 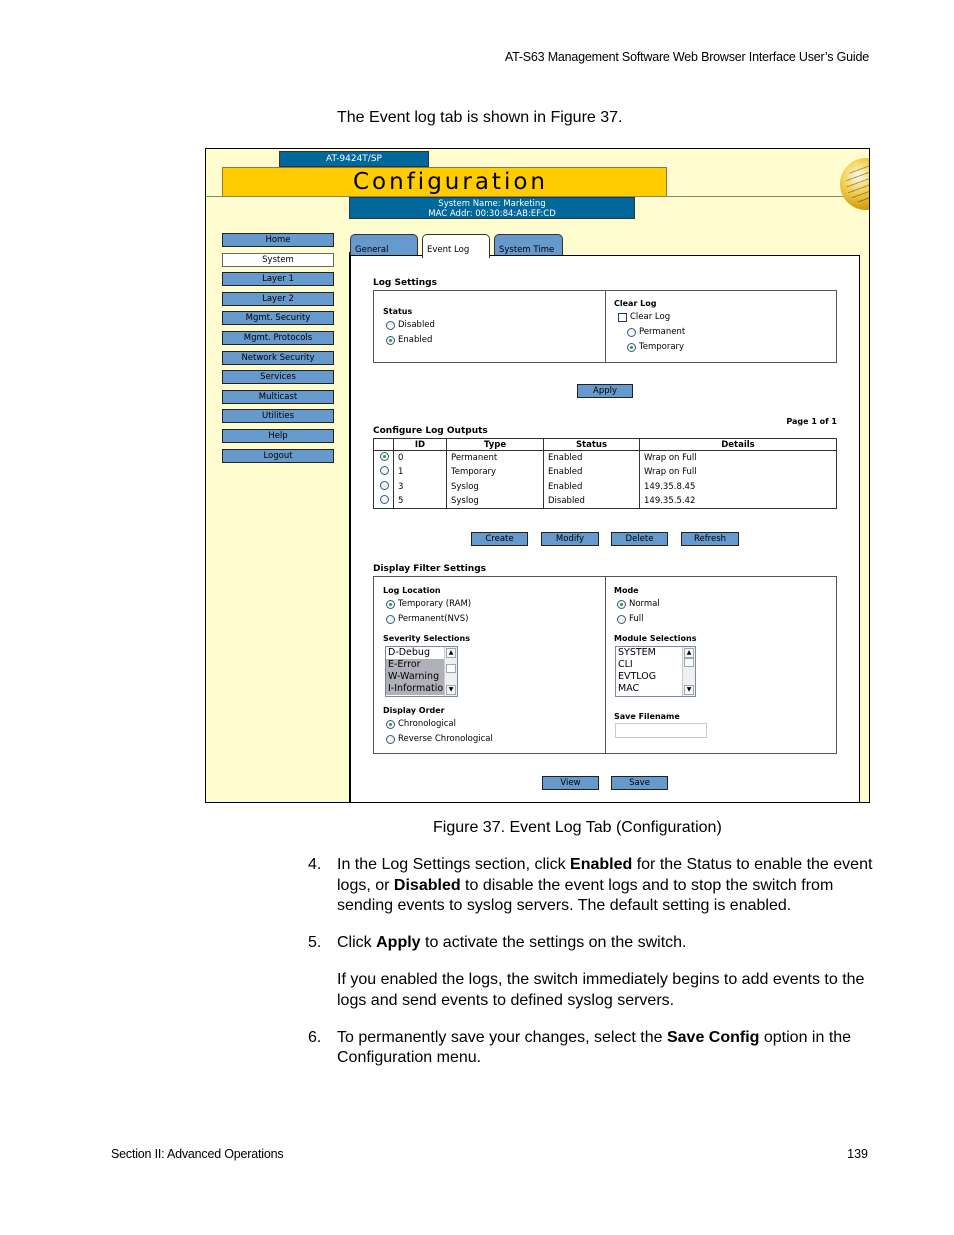 What do you see at coordinates (605, 391) in the screenshot?
I see `apply-button: Apply` at bounding box center [605, 391].